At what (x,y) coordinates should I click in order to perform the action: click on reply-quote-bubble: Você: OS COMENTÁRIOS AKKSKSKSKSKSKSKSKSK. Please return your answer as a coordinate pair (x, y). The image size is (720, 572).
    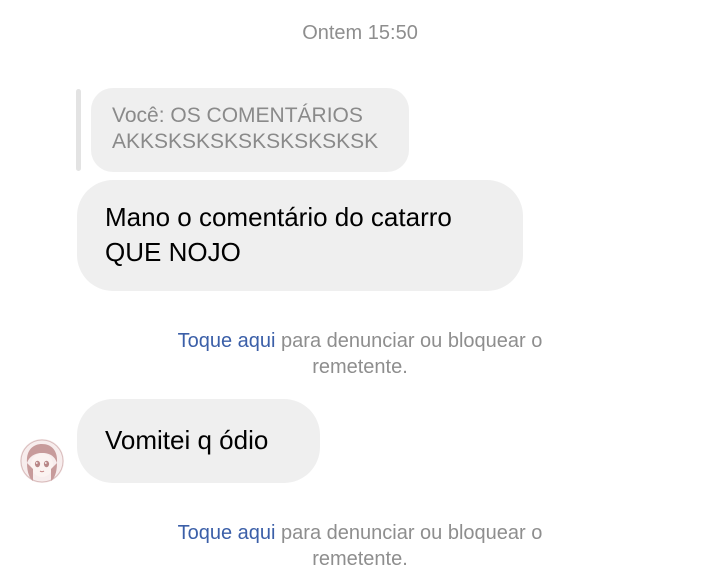
    Looking at the image, I should click on (250, 130).